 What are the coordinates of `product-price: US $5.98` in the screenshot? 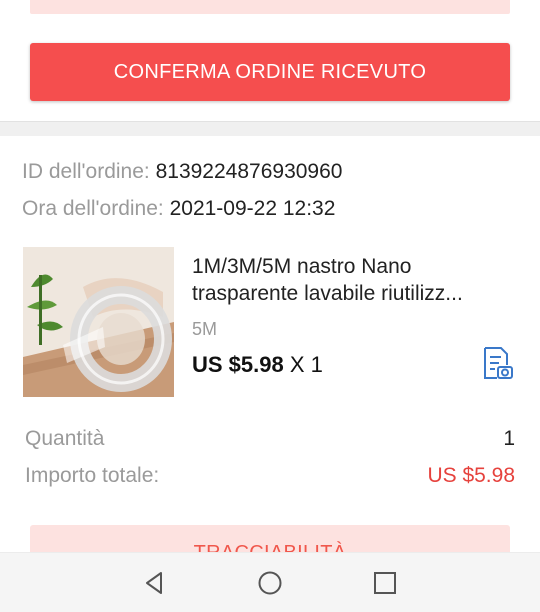 It's located at (238, 364).